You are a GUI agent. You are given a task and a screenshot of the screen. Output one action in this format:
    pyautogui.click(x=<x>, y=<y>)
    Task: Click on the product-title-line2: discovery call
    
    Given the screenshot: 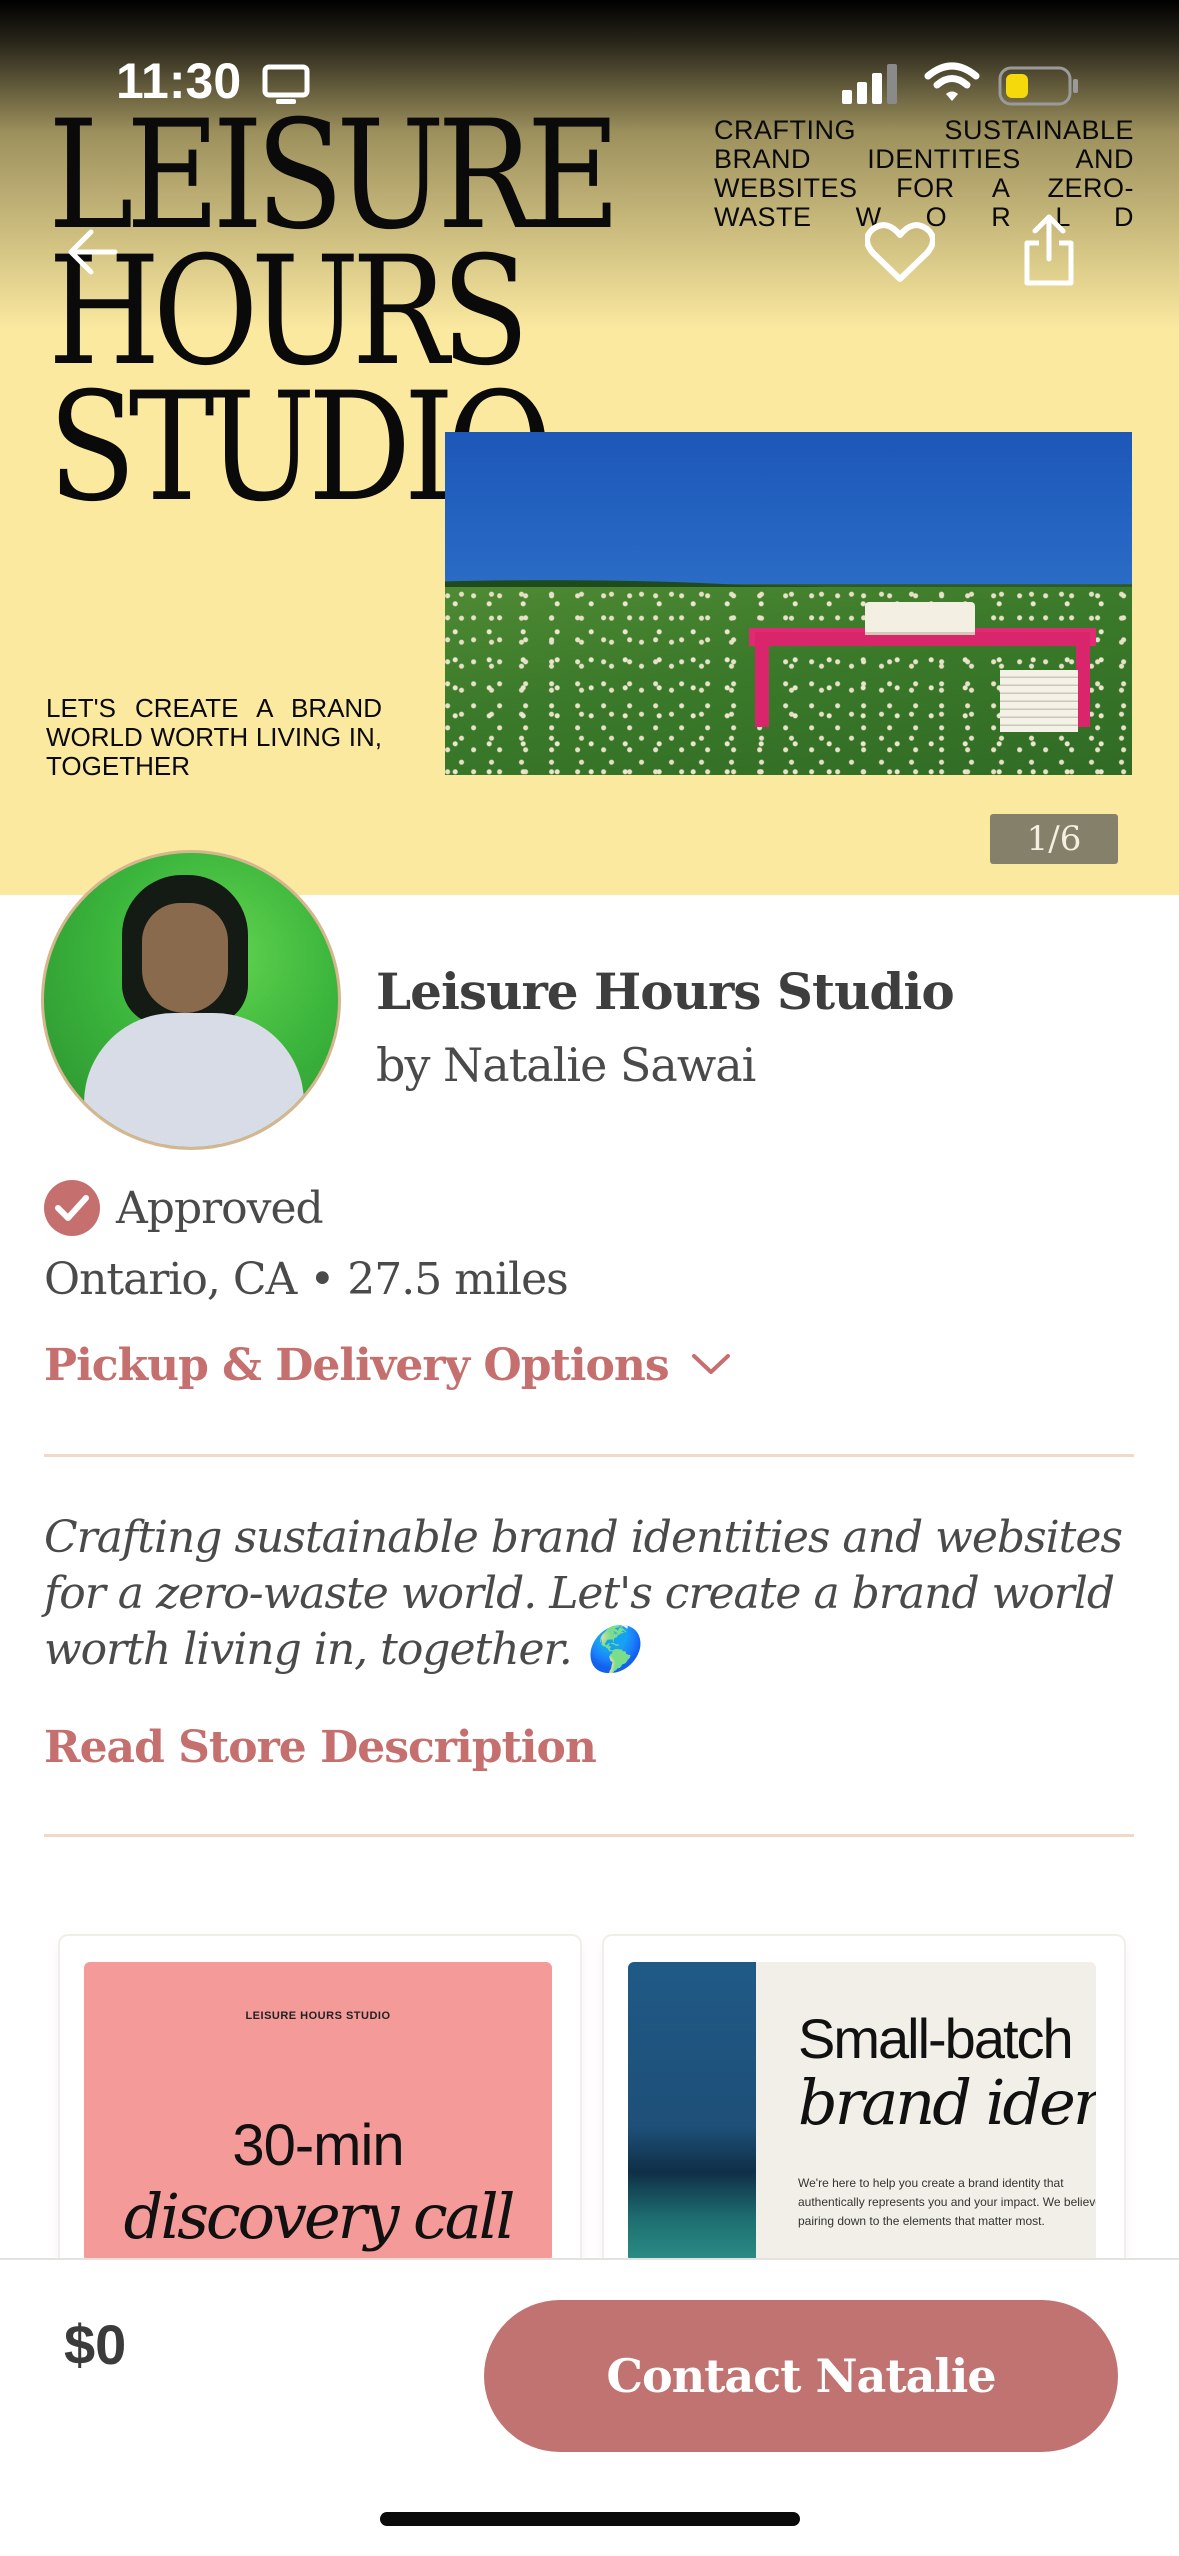 What is the action you would take?
    pyautogui.click(x=319, y=2216)
    